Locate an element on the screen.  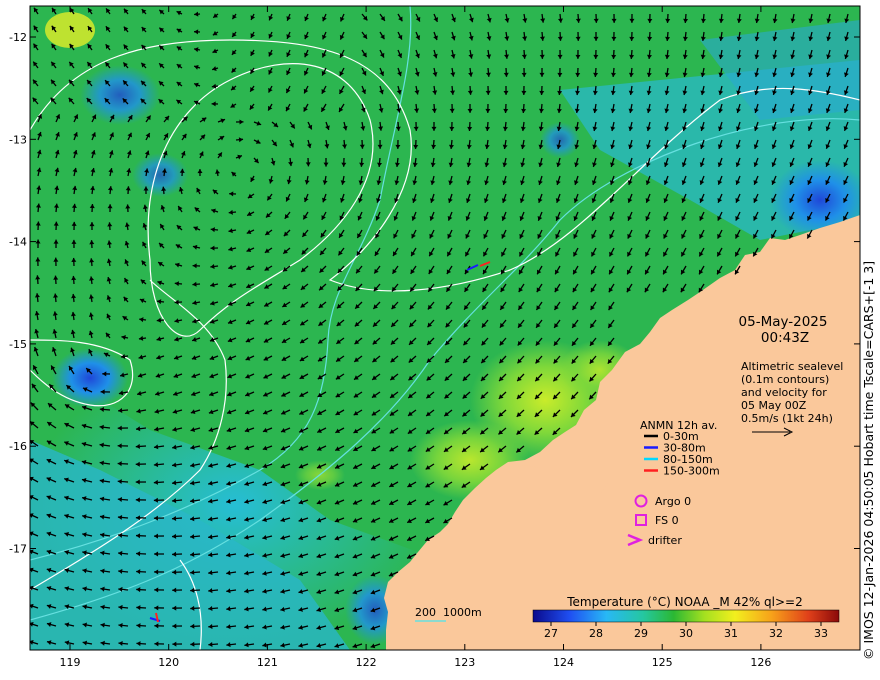
description-line: (0.1m contours) is located at coordinates (785, 379).